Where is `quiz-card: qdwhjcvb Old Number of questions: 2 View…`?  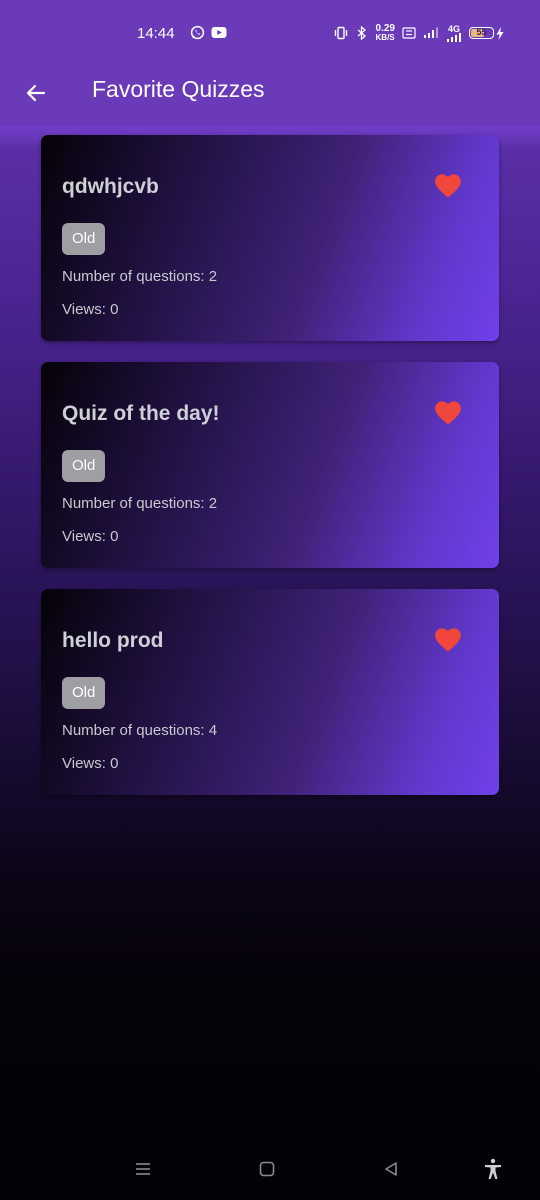
quiz-card: qdwhjcvb Old Number of questions: 2 View… is located at coordinates (270, 238).